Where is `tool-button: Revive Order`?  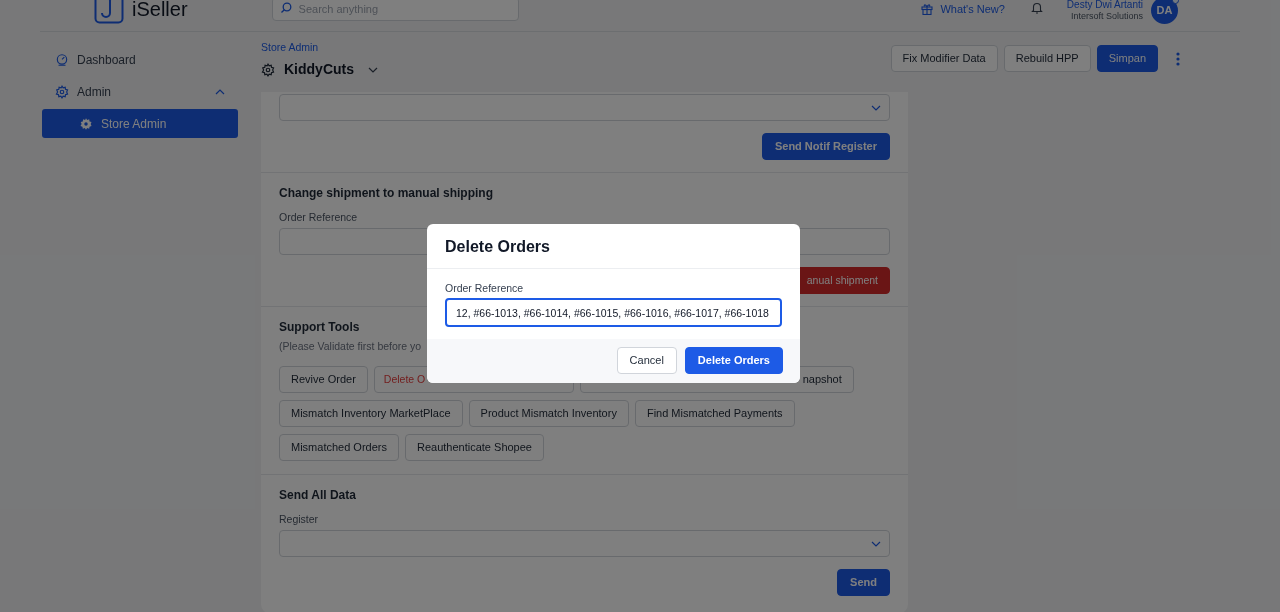
tool-button: Revive Order is located at coordinates (323, 379).